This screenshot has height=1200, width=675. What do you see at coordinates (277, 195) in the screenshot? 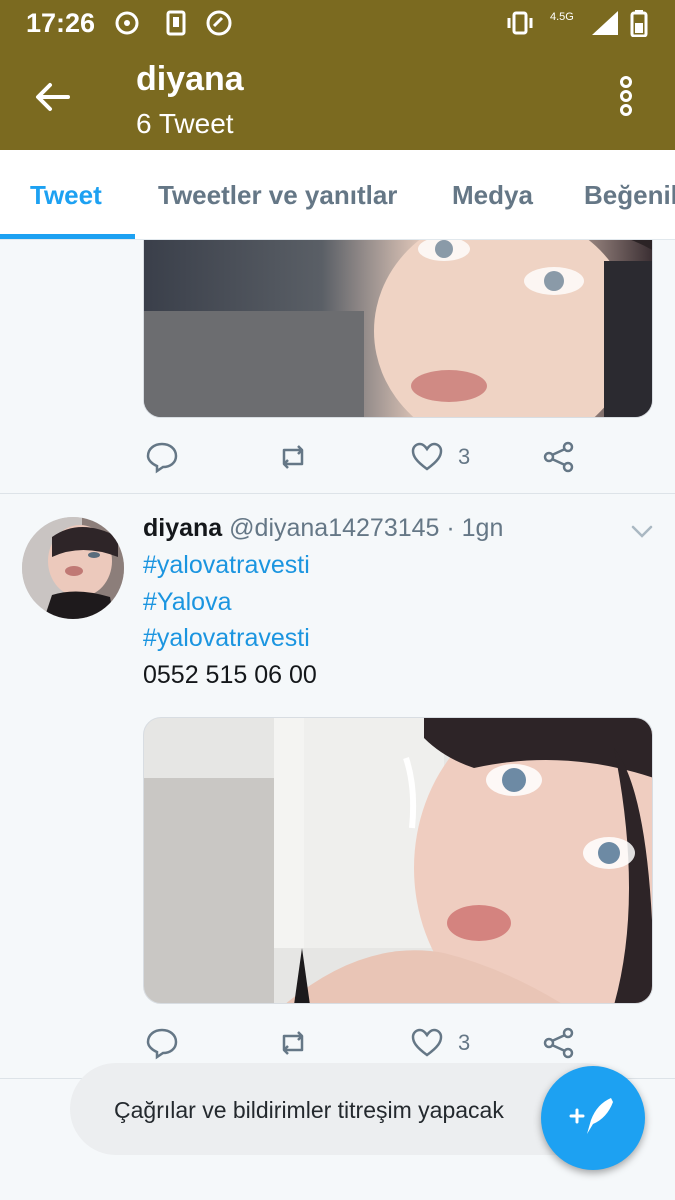
I see `tab-tweets-and-replies: Tweetler ve yanıtlar` at bounding box center [277, 195].